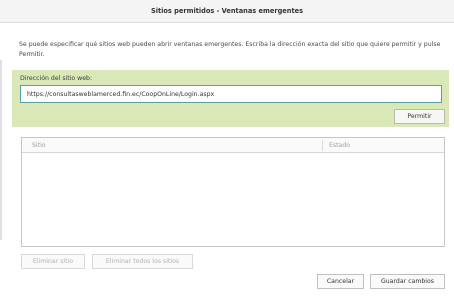  What do you see at coordinates (419, 116) in the screenshot?
I see `allow-button: Permitir` at bounding box center [419, 116].